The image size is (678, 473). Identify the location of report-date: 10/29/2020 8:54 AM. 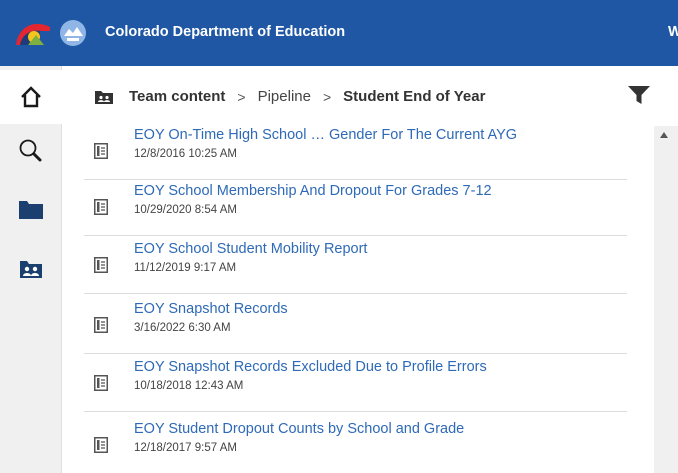
(185, 210).